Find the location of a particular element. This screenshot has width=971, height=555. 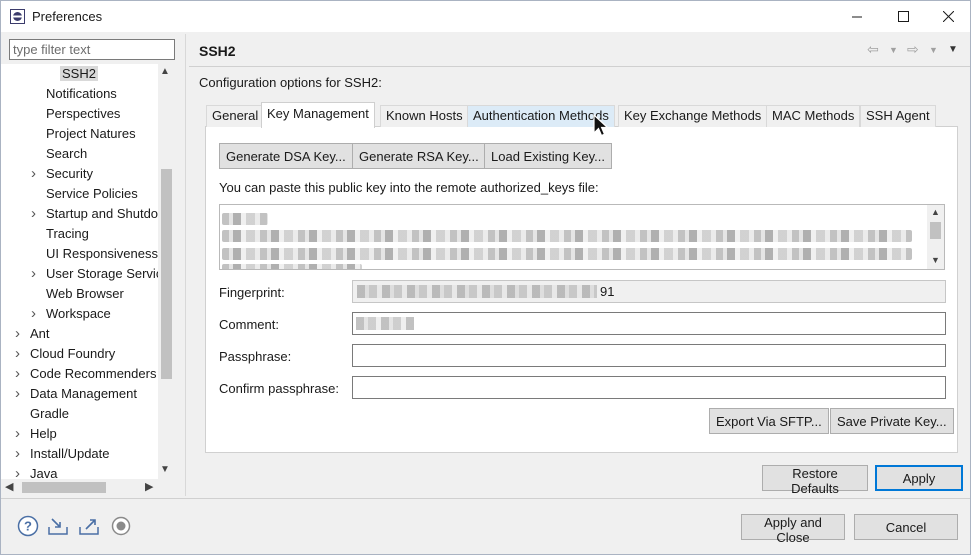

tree-item: › Data Management is located at coordinates (76, 394).